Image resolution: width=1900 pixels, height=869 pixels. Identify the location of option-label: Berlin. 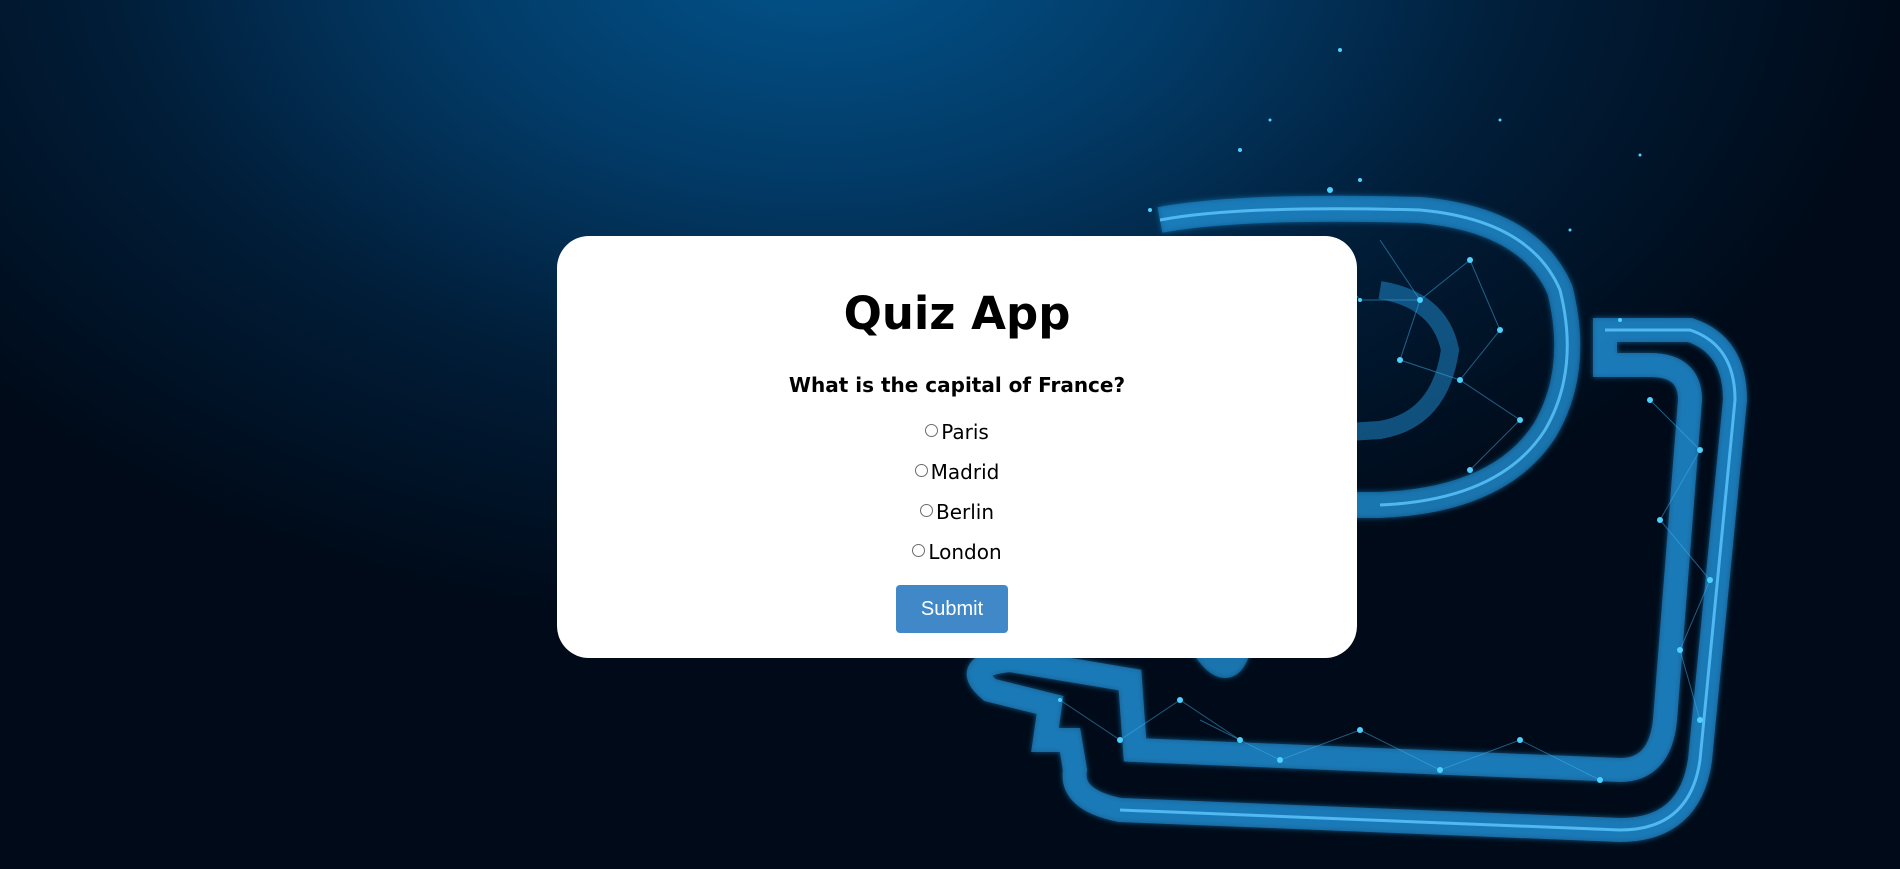
(965, 512).